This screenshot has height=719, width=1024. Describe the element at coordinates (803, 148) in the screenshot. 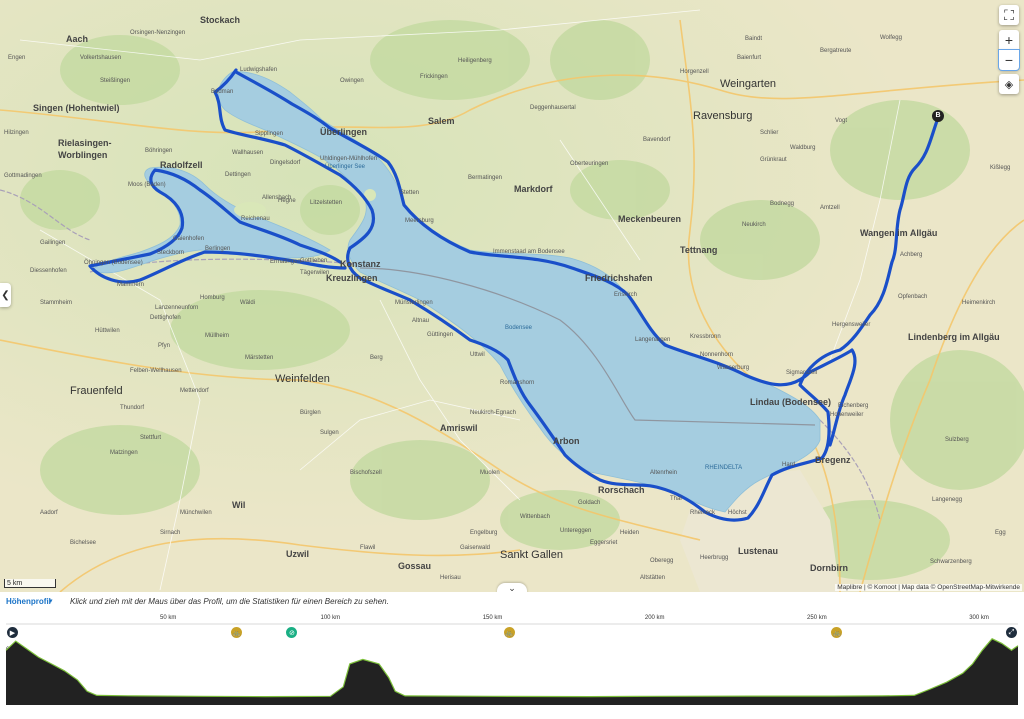

I see `place-label: Waldburg` at that location.